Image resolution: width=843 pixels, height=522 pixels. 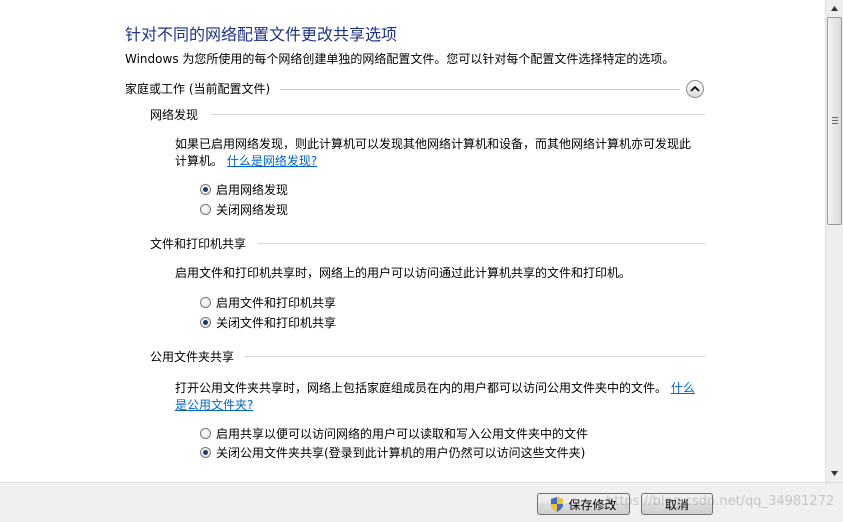 I want to click on collapse-profile-button, so click(x=695, y=89).